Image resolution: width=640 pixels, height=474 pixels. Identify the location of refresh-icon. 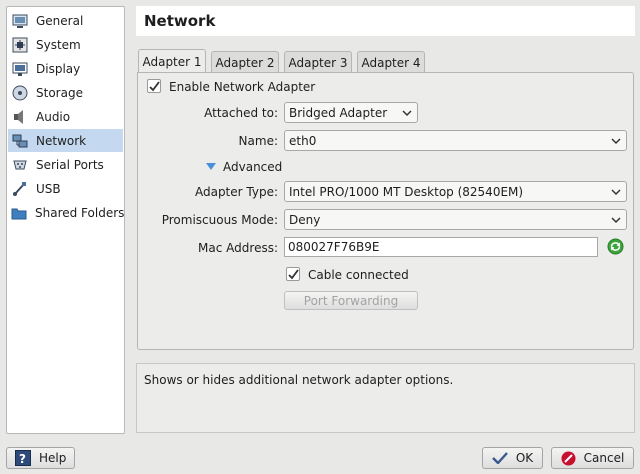
(615, 246).